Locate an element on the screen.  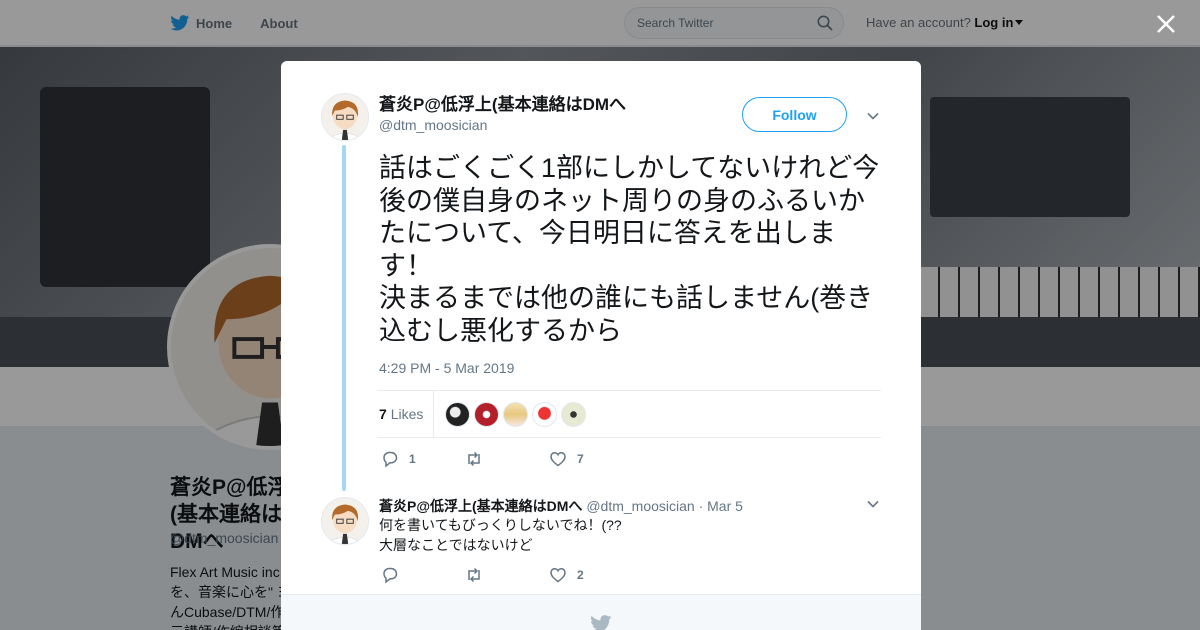
likes-label: Likes is located at coordinates (407, 414).